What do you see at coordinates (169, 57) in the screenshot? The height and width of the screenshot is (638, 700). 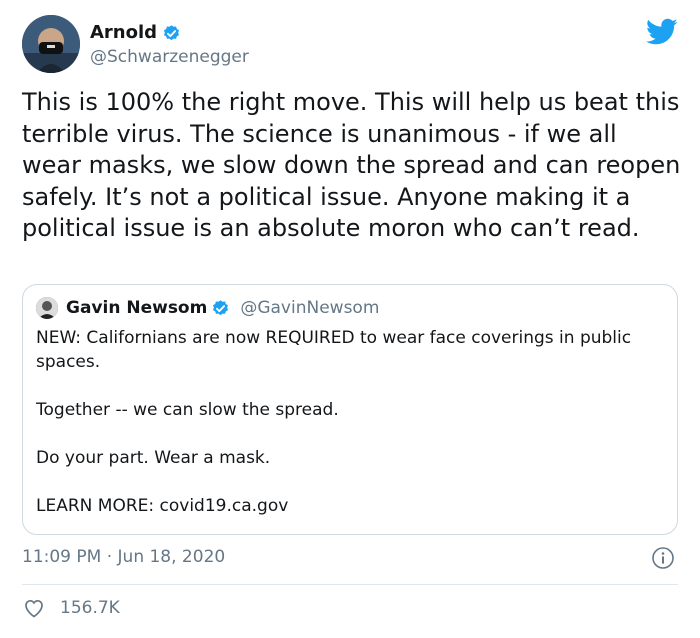 I see `author-handle: @Schwarzenegger` at bounding box center [169, 57].